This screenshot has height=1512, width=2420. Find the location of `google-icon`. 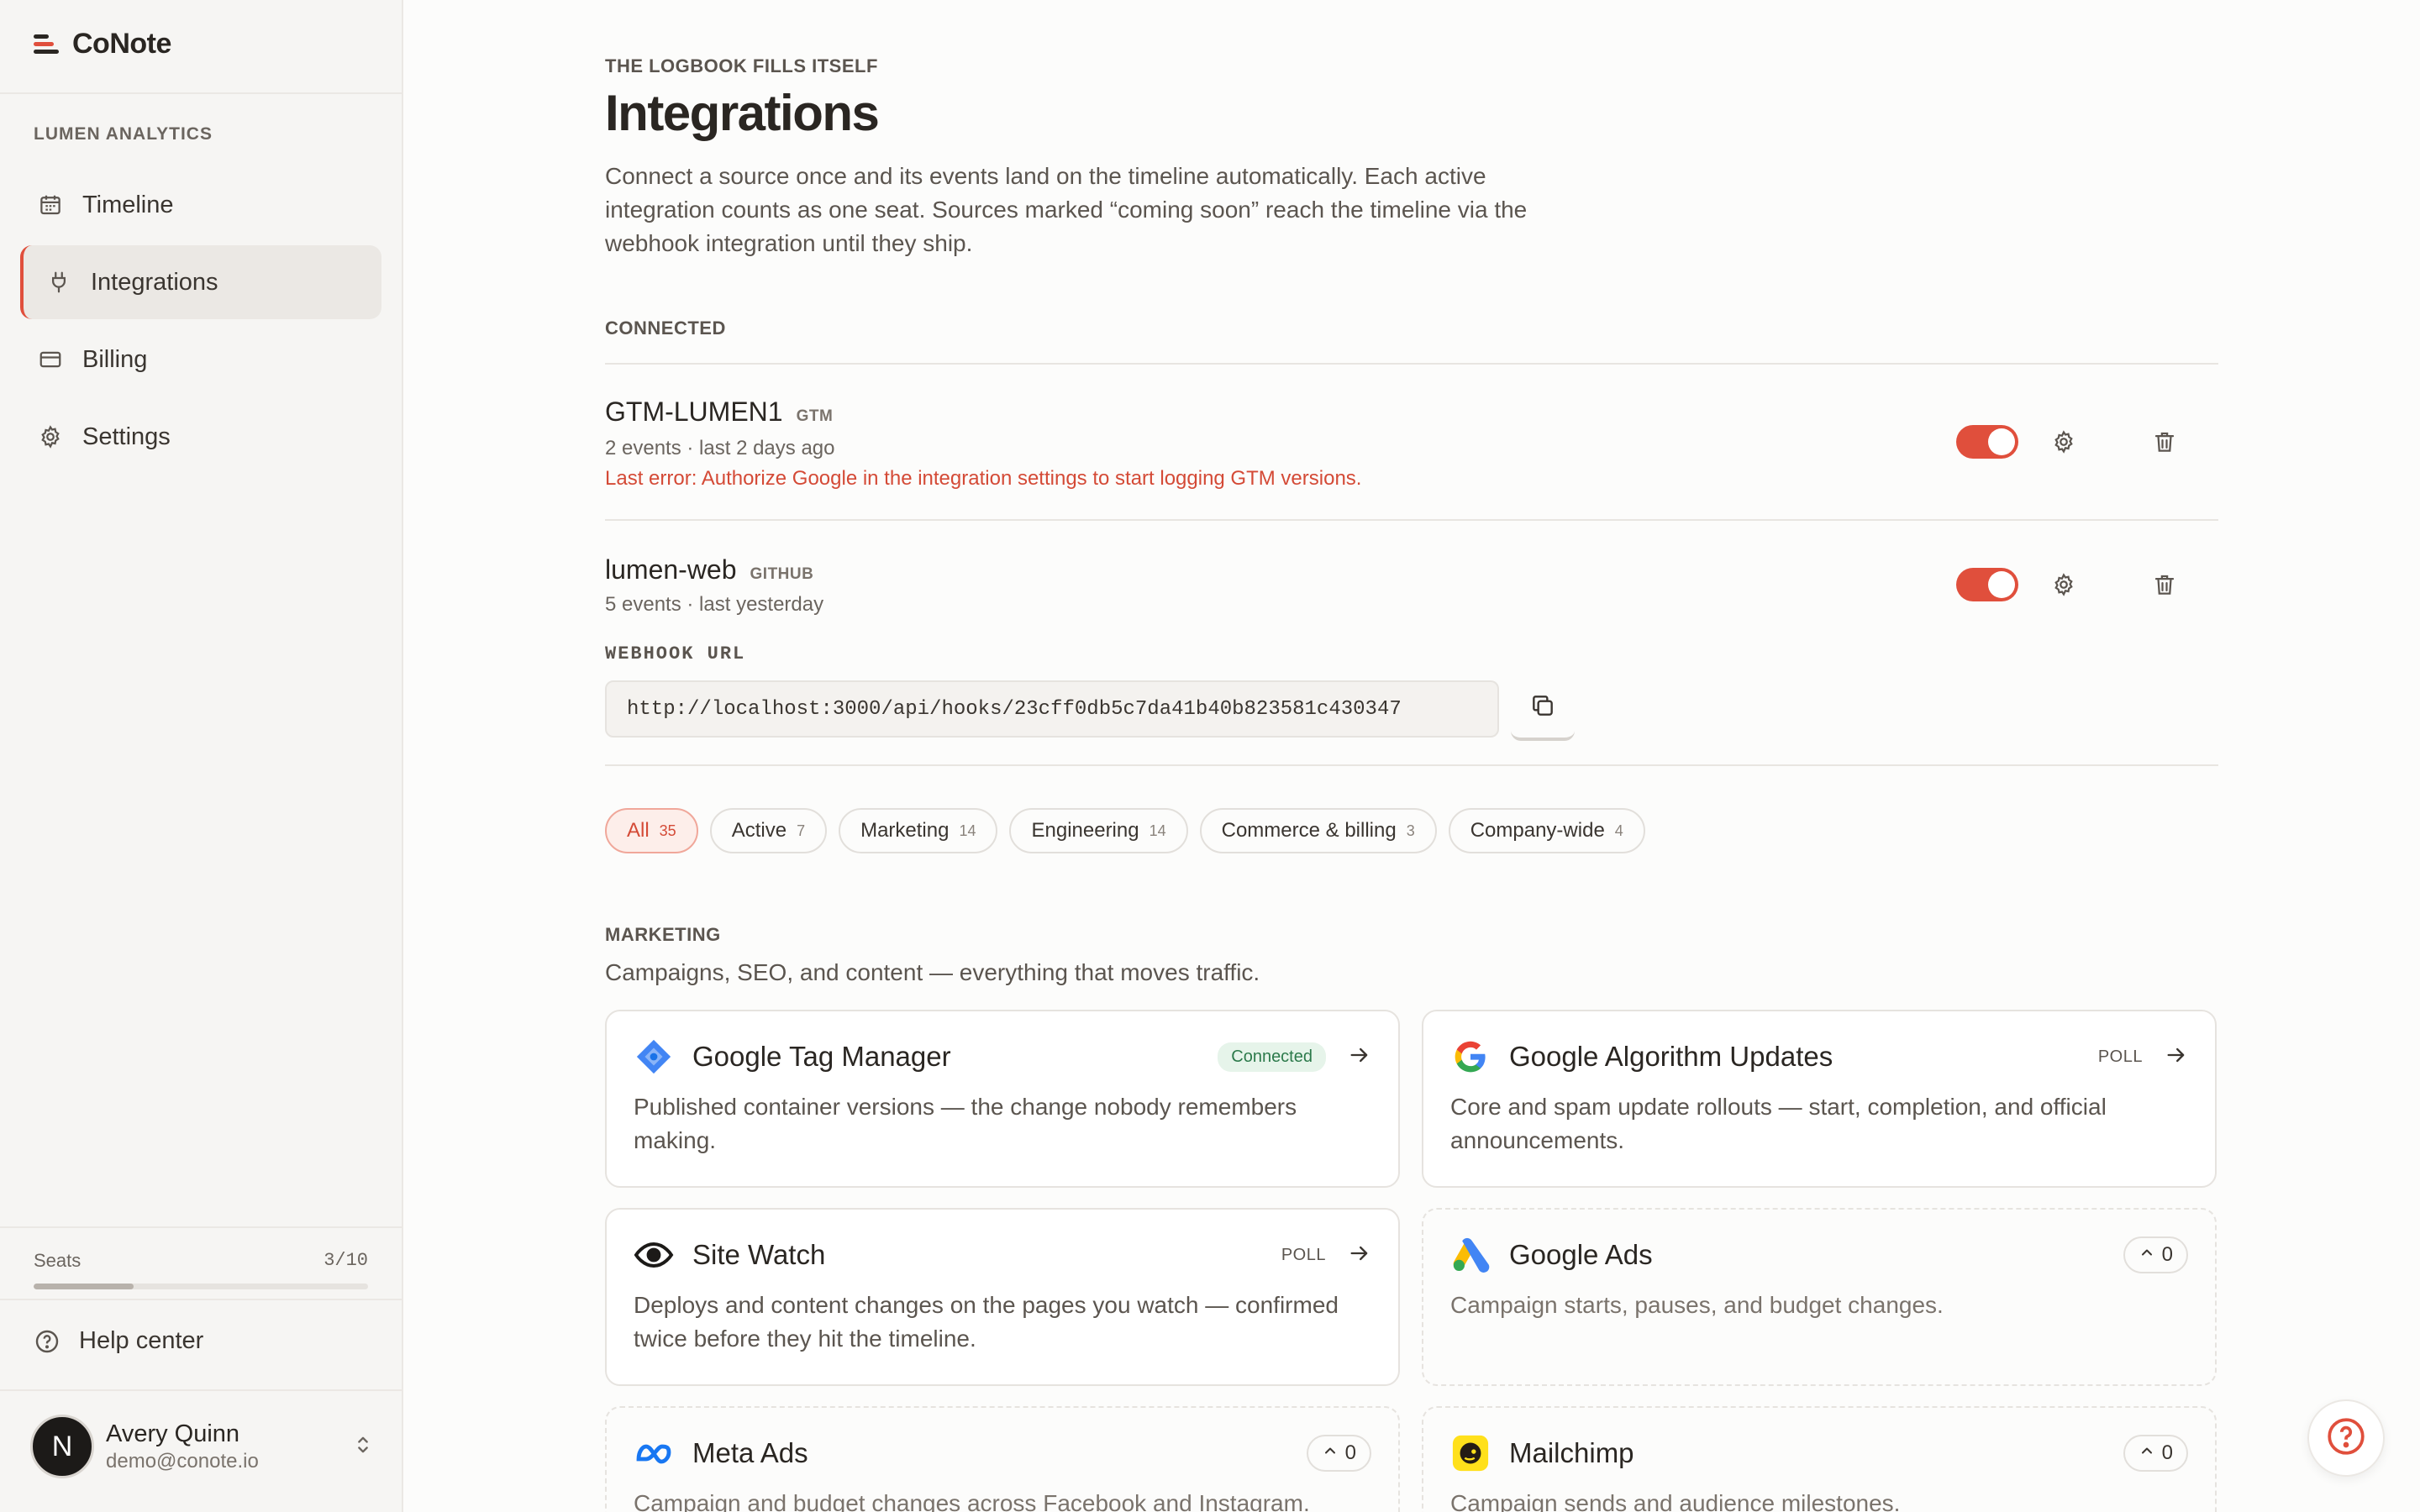

google-icon is located at coordinates (1470, 1057).